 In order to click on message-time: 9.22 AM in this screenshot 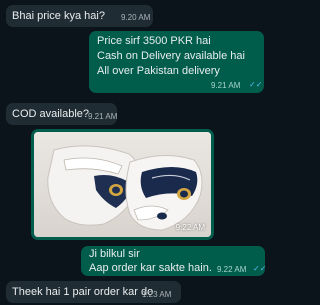, I will do `click(232, 269)`.